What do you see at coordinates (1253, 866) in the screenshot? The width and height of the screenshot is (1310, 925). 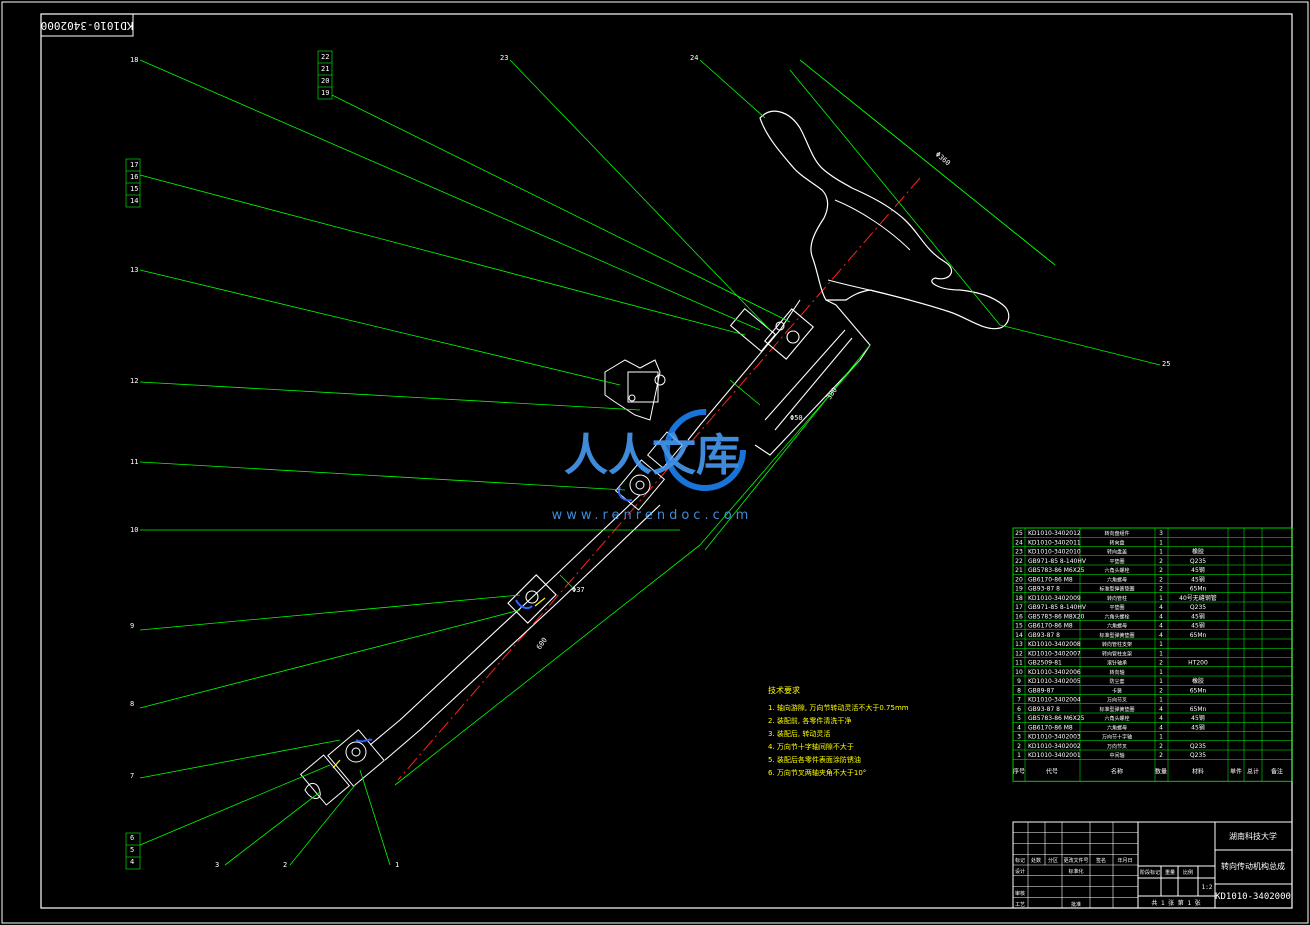 I see `drawing-title: 转向传动机构总成` at bounding box center [1253, 866].